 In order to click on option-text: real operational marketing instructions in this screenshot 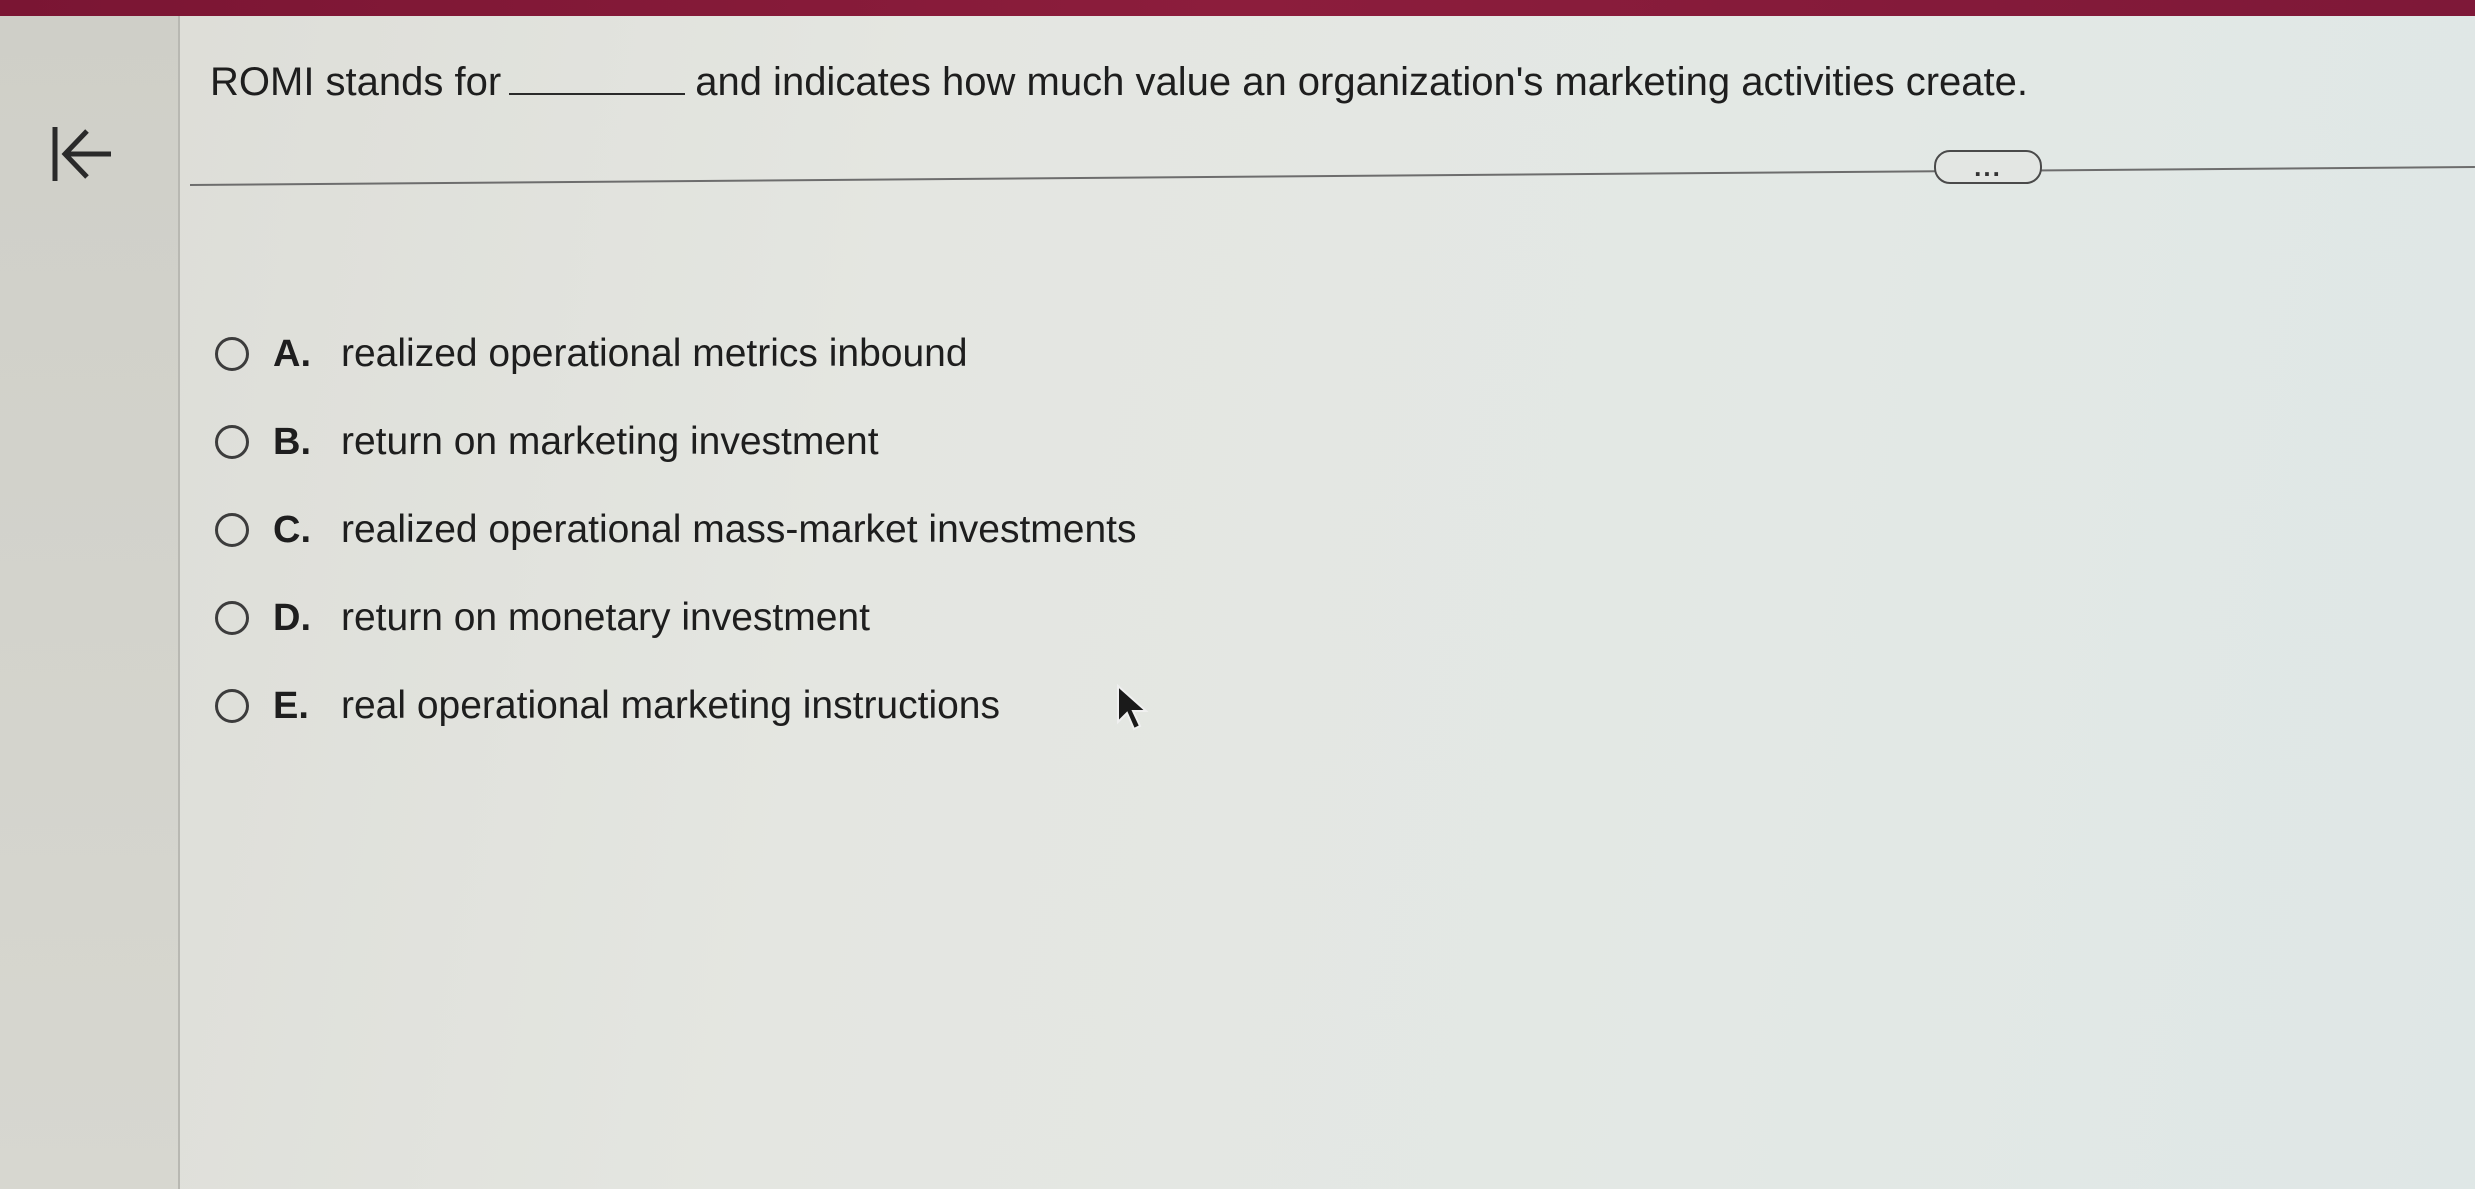, I will do `click(671, 705)`.